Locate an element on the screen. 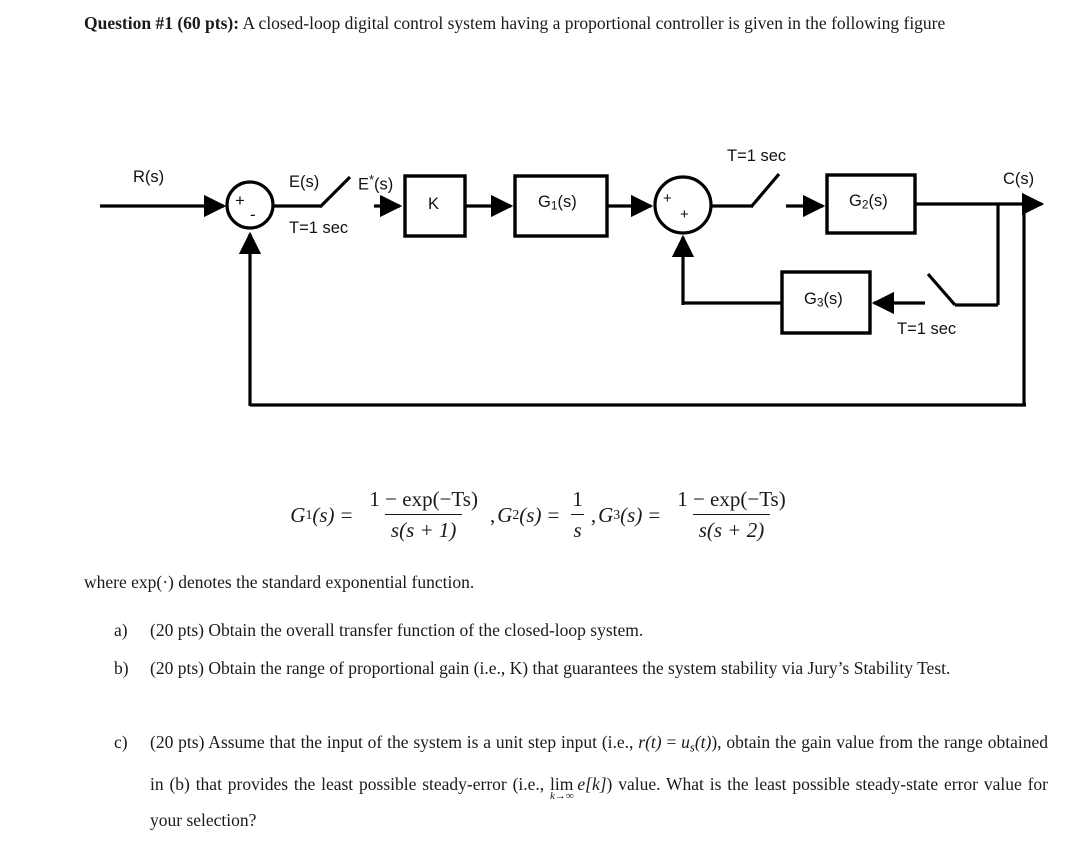 The width and height of the screenshot is (1087, 862). label-sampler-3-period: T=1 sec is located at coordinates (927, 329).